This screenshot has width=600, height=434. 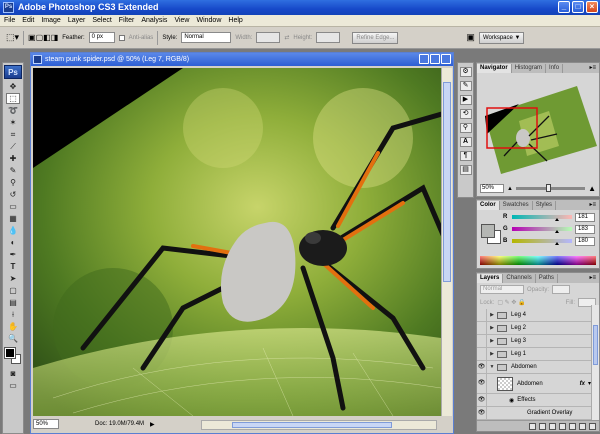 I want to click on eyedropper-tool-icon: ⟊, so click(x=13, y=314).